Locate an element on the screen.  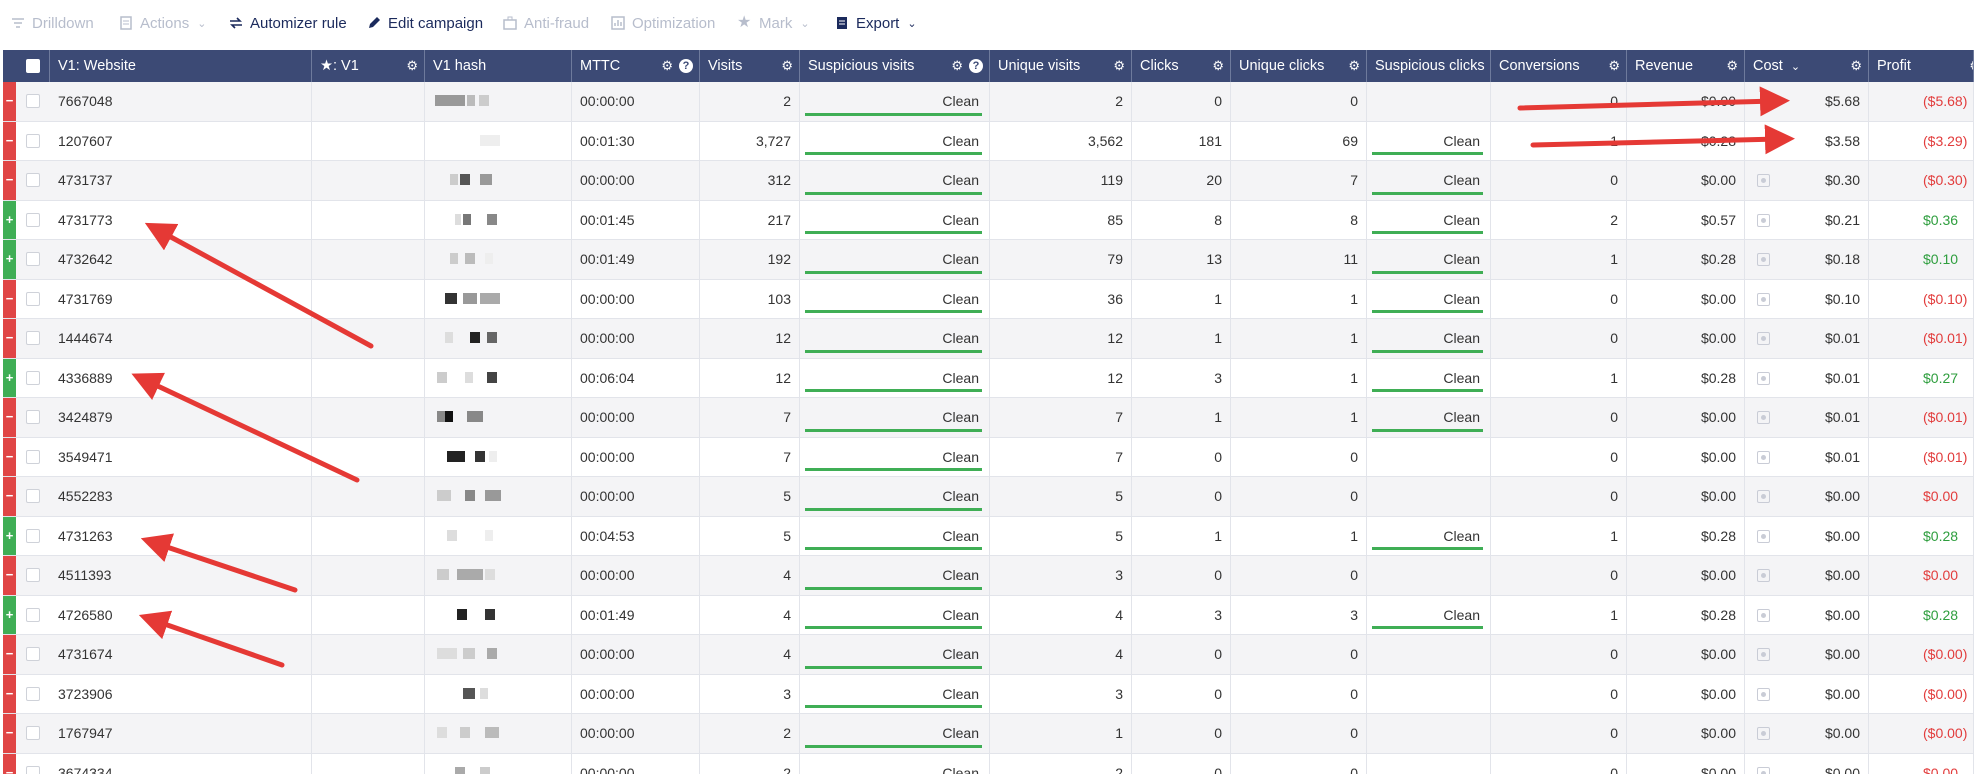
actions-dropdown: Actions ⌄ is located at coordinates (162, 23).